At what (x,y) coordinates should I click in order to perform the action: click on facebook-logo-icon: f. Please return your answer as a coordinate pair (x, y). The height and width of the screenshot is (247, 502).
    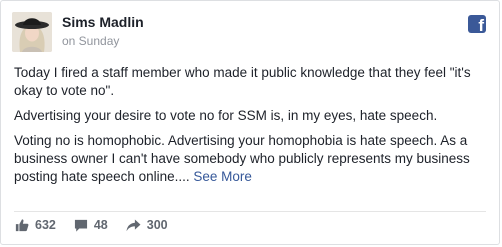
    Looking at the image, I should click on (477, 25).